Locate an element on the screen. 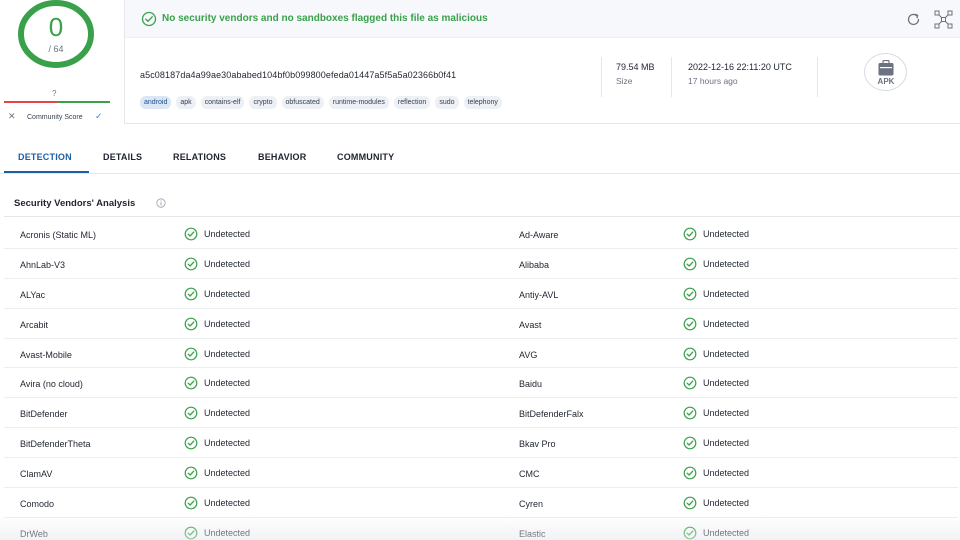  tab-community: COMMUNITY is located at coordinates (365, 157).